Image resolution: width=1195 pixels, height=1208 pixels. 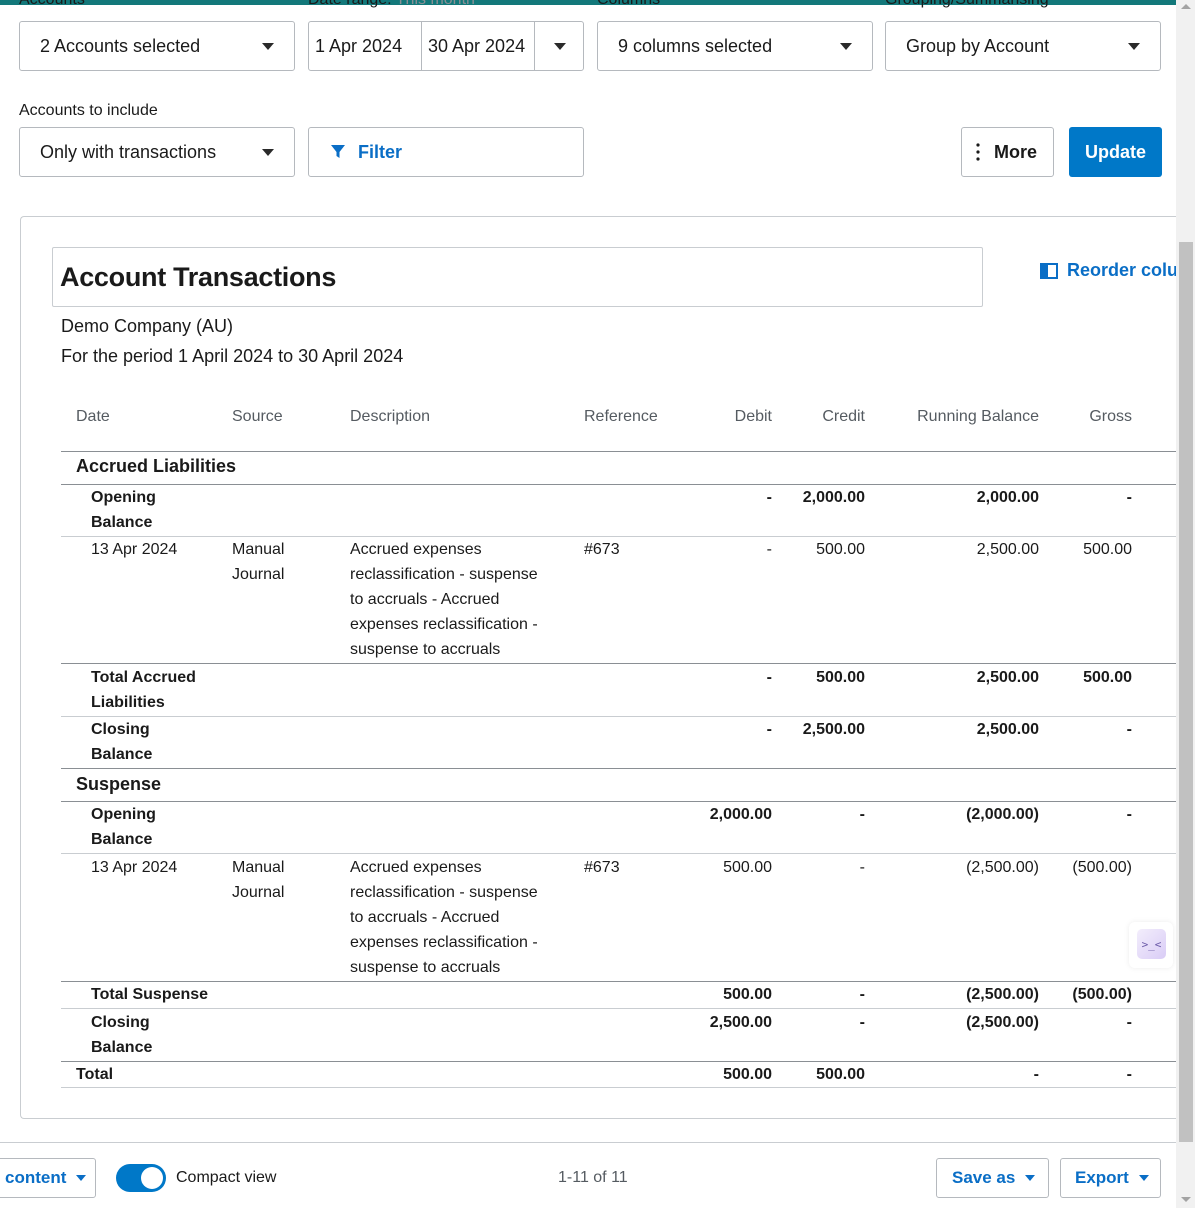 I want to click on column-header-date: Date, so click(x=93, y=417).